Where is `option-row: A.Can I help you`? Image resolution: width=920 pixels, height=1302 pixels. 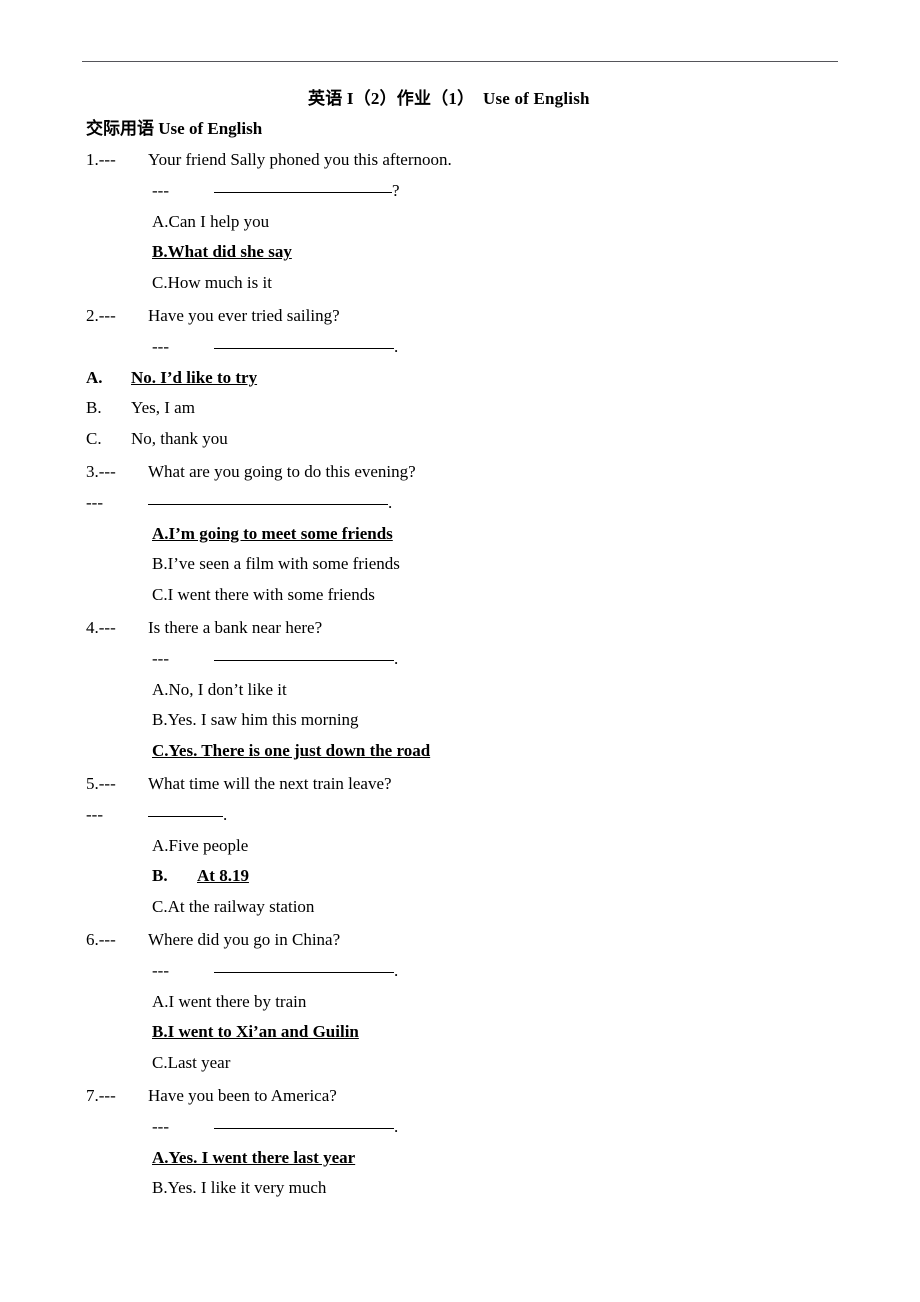 option-row: A.Can I help you is located at coordinates (460, 222).